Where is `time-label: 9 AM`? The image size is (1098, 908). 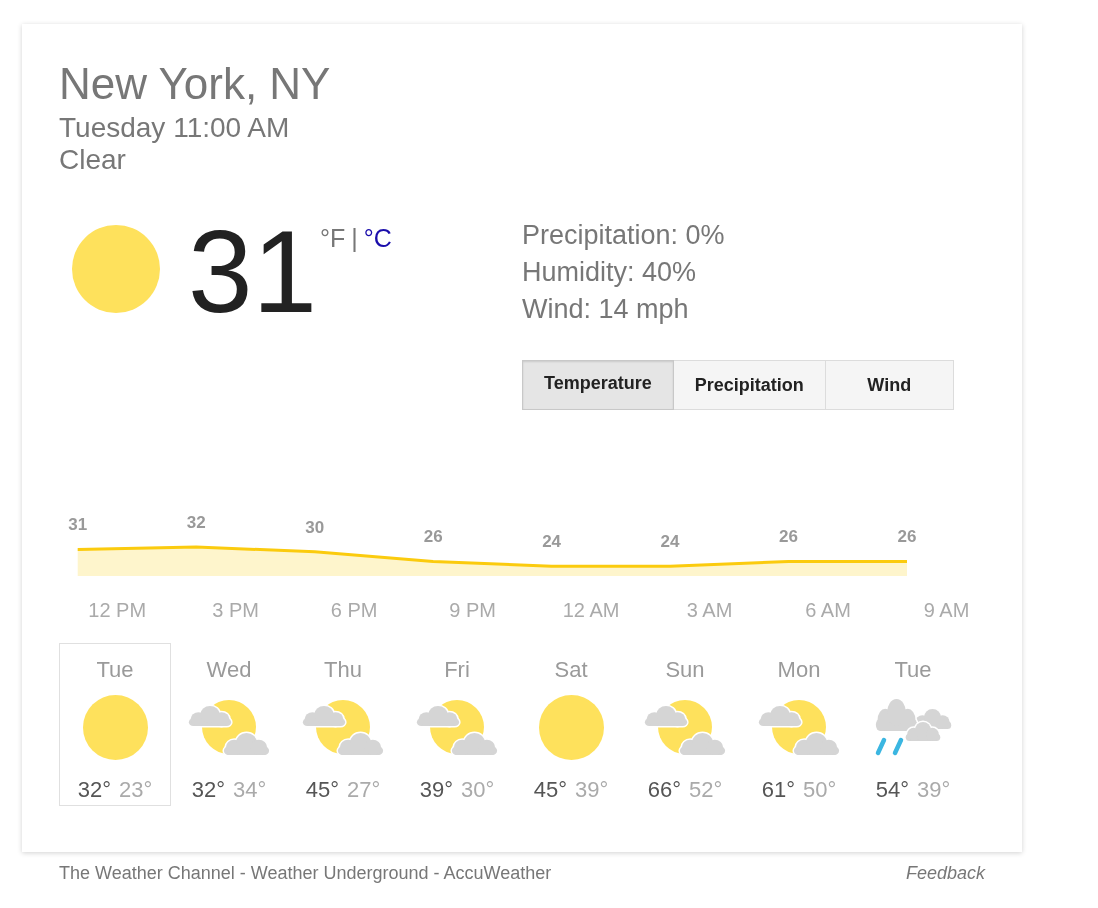 time-label: 9 AM is located at coordinates (946, 610).